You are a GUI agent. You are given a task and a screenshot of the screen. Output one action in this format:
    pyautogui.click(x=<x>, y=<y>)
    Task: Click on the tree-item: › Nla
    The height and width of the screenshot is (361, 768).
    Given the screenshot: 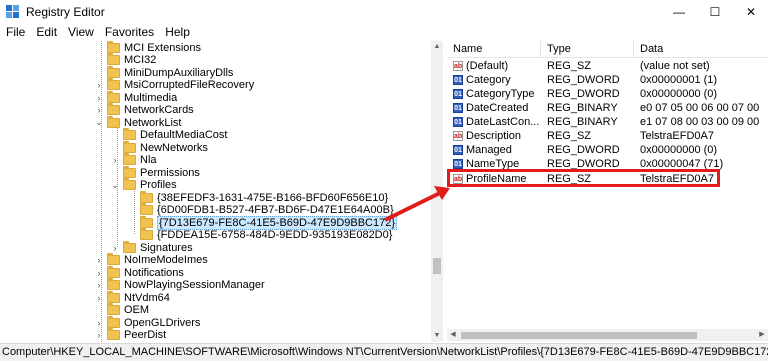 What is the action you would take?
    pyautogui.click(x=133, y=160)
    